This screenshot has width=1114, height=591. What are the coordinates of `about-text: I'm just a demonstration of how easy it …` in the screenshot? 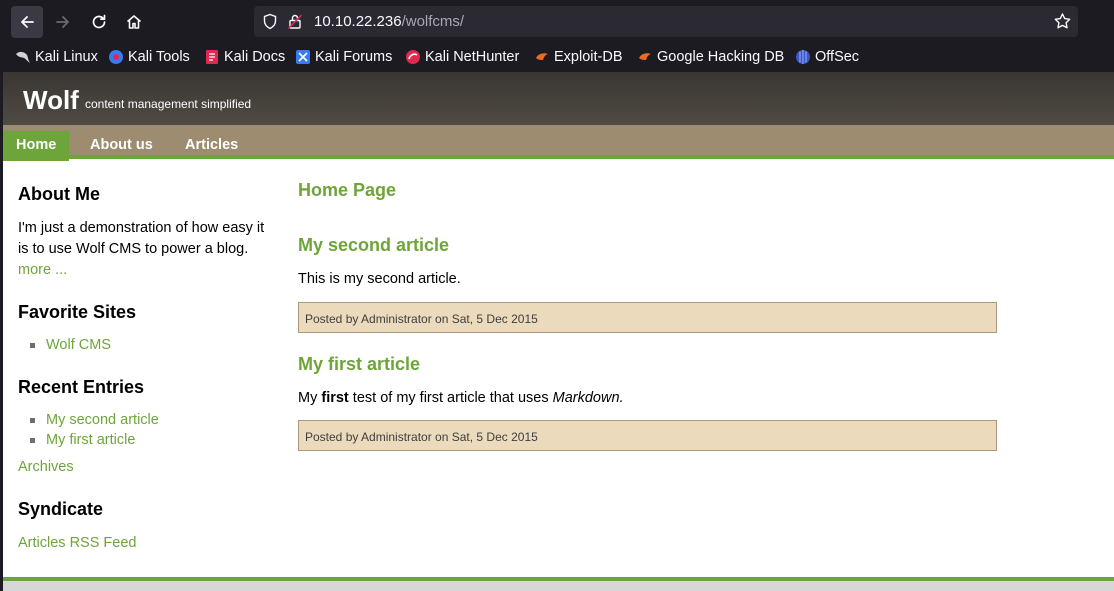 It's located at (141, 238).